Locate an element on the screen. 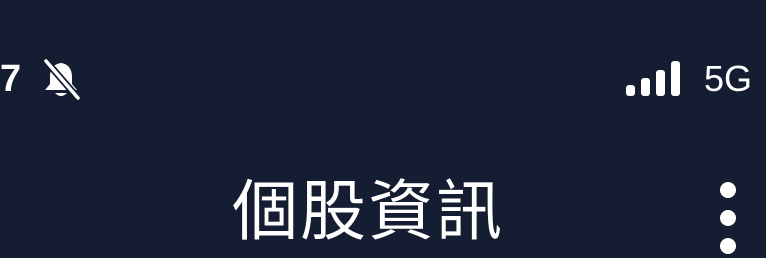 Image resolution: width=766 pixels, height=258 pixels. network-type-label: 5G is located at coordinates (728, 78).